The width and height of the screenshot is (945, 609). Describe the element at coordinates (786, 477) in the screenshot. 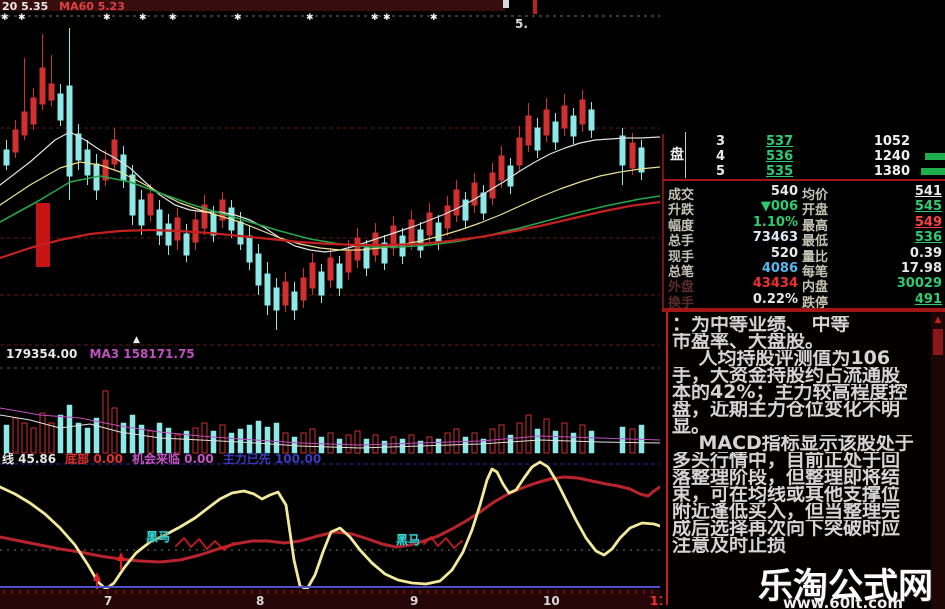

I see `analysis-text-line: 落整理阶段，但整理即将结` at that location.